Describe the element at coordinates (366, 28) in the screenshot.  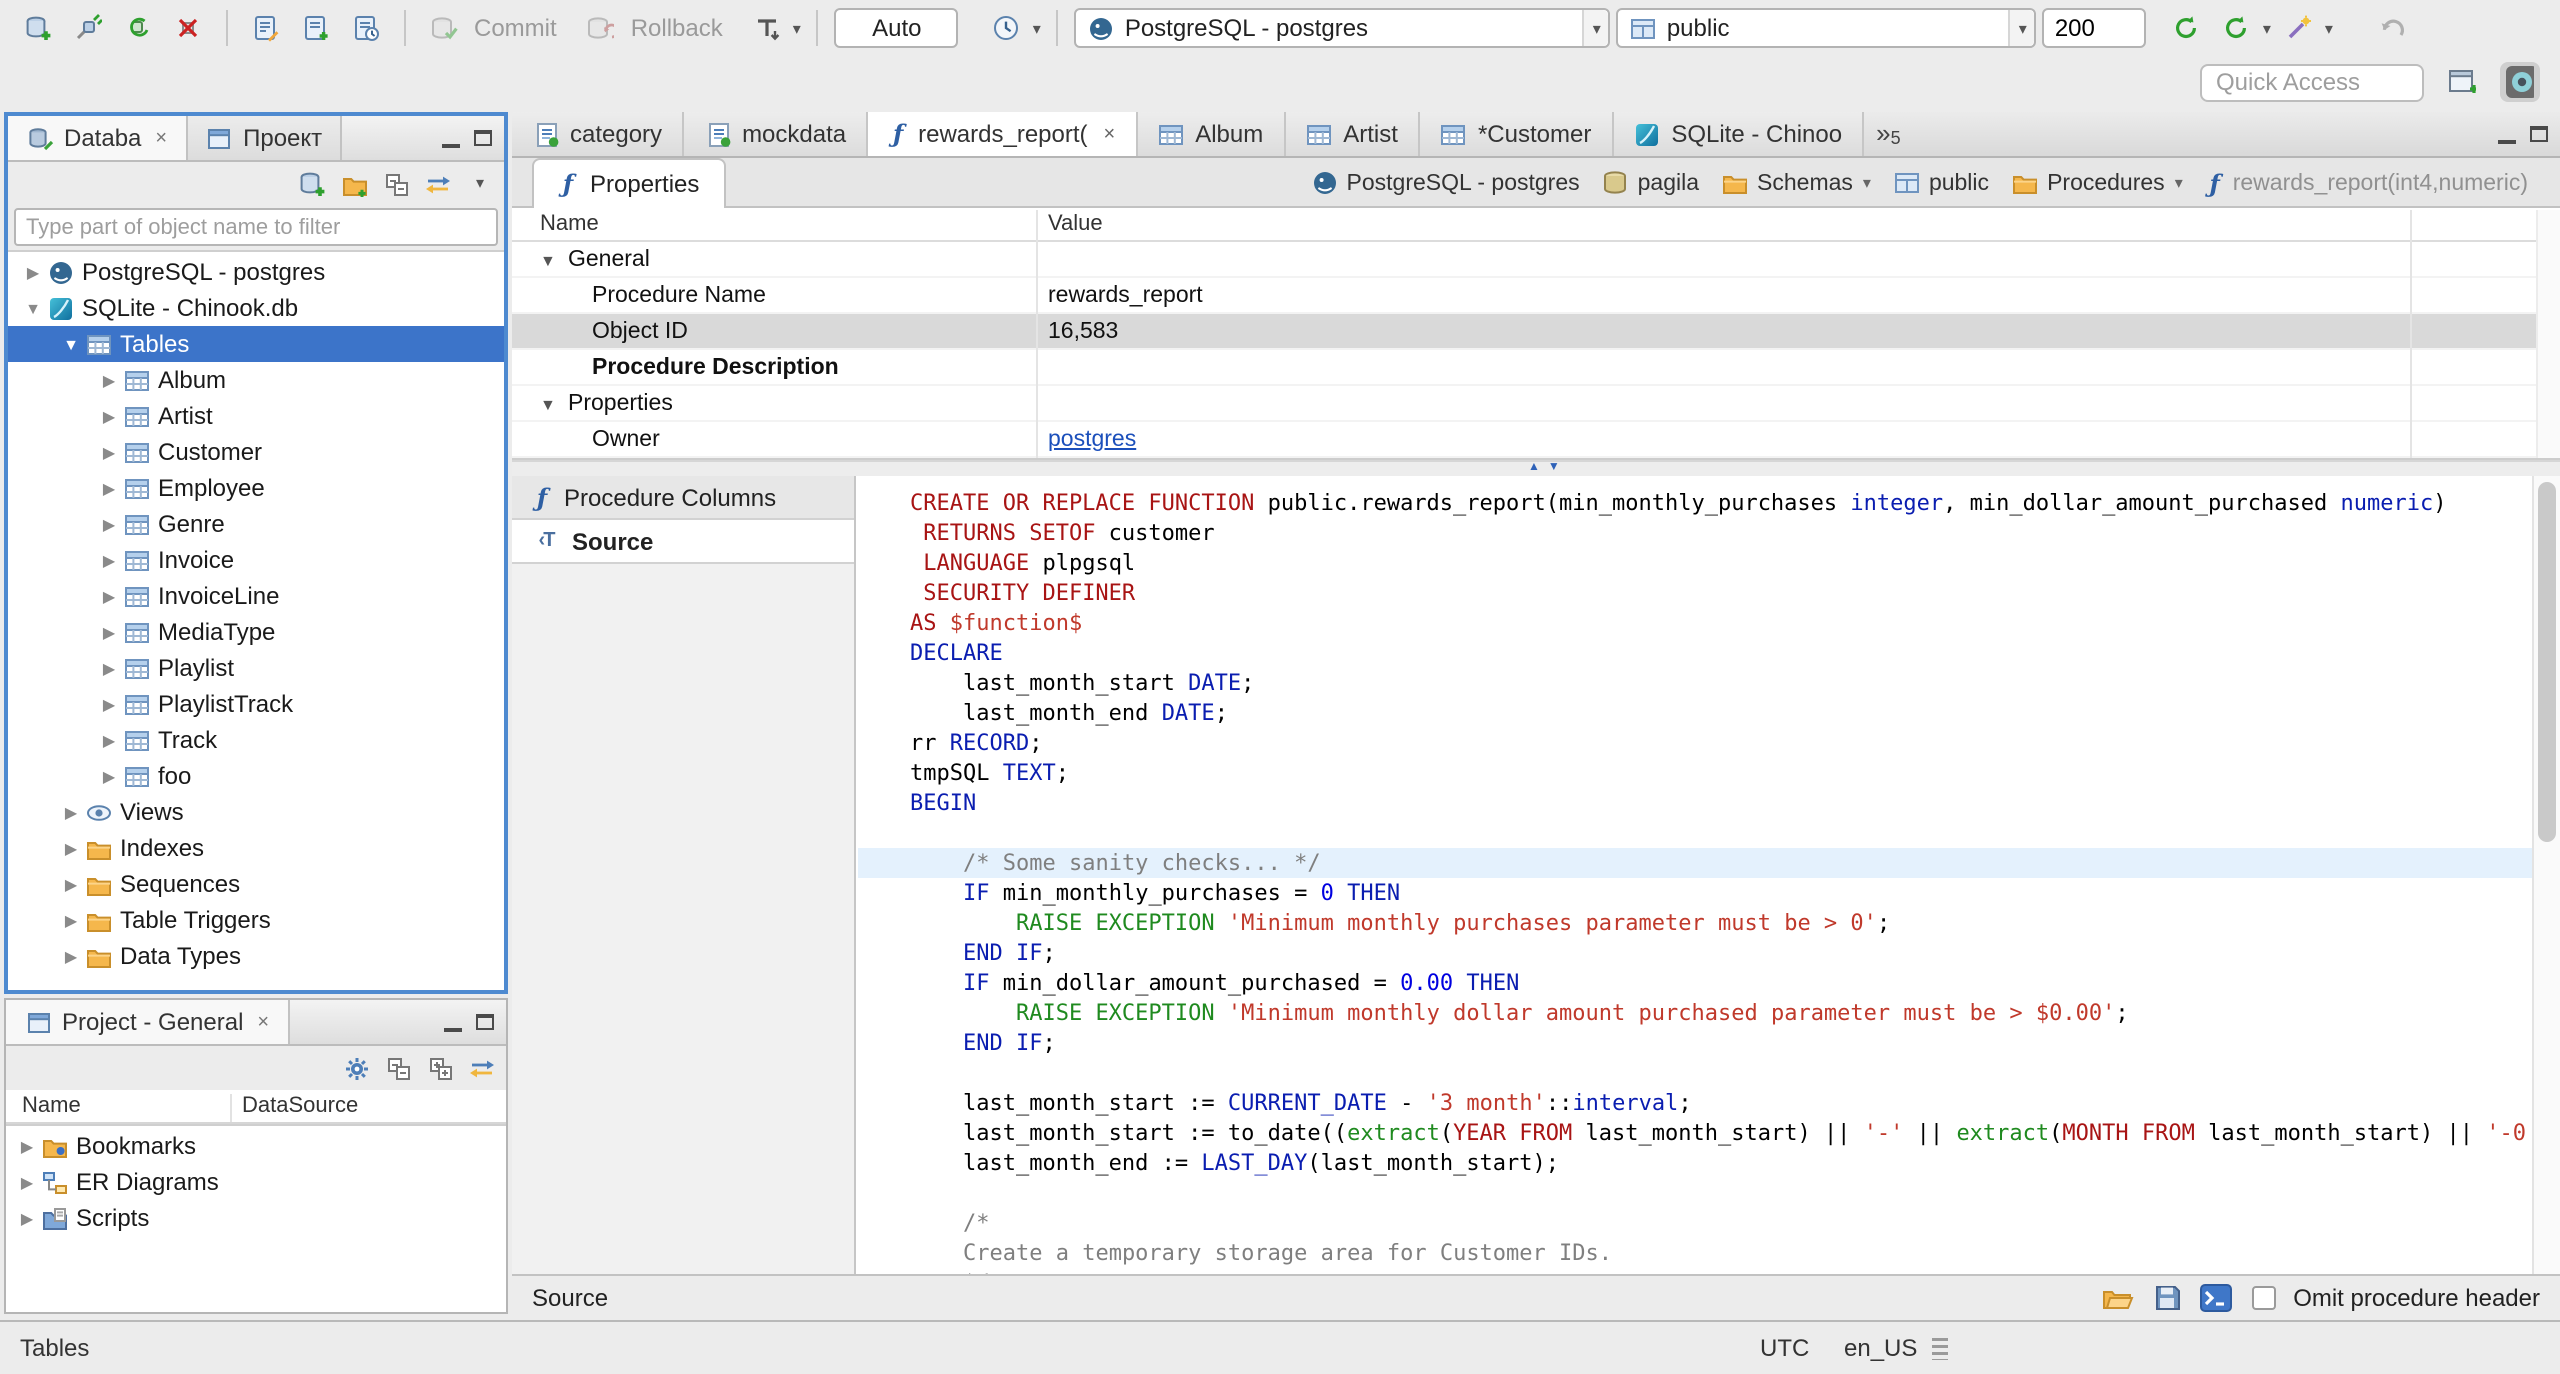
I see `recent-sql-editor-button` at that location.